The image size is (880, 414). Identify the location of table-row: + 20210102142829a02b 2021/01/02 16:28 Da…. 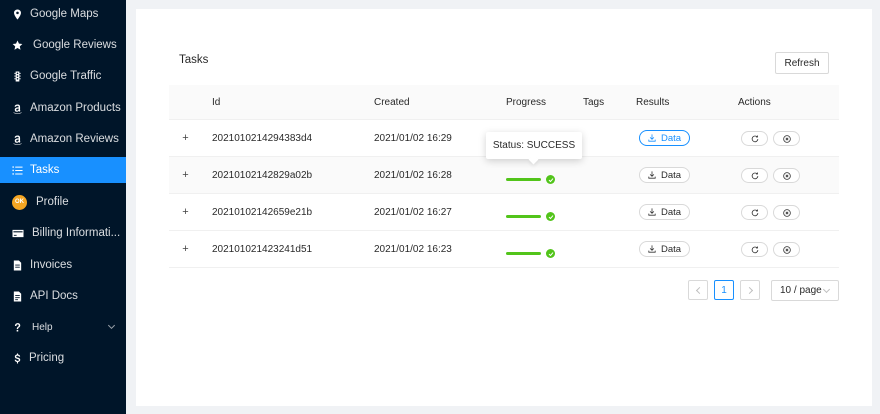
(504, 175).